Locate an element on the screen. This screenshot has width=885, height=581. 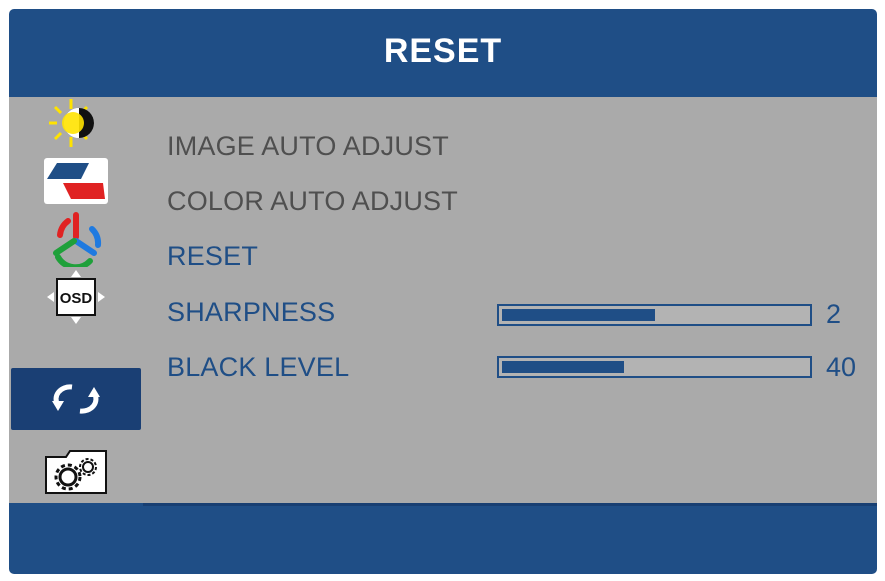
color-setup-icon is located at coordinates (77, 239).